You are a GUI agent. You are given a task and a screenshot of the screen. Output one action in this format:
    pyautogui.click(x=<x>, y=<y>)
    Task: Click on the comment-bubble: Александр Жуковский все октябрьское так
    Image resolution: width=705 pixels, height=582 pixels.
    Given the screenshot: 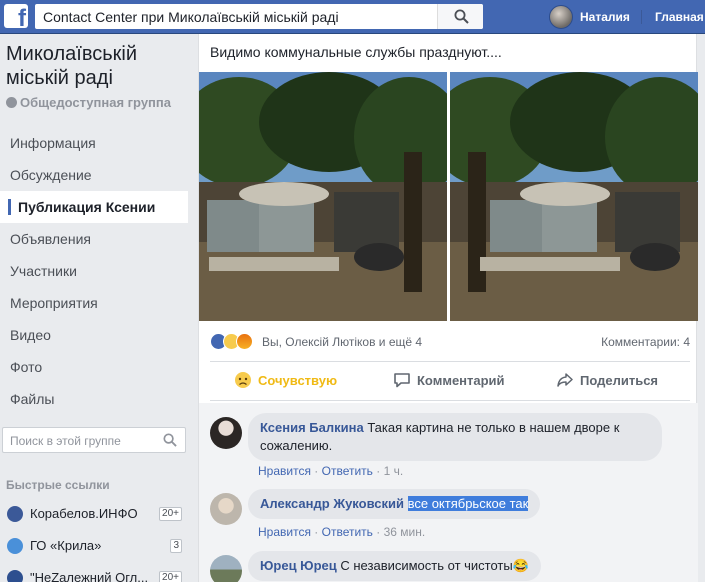 What is the action you would take?
    pyautogui.click(x=394, y=504)
    